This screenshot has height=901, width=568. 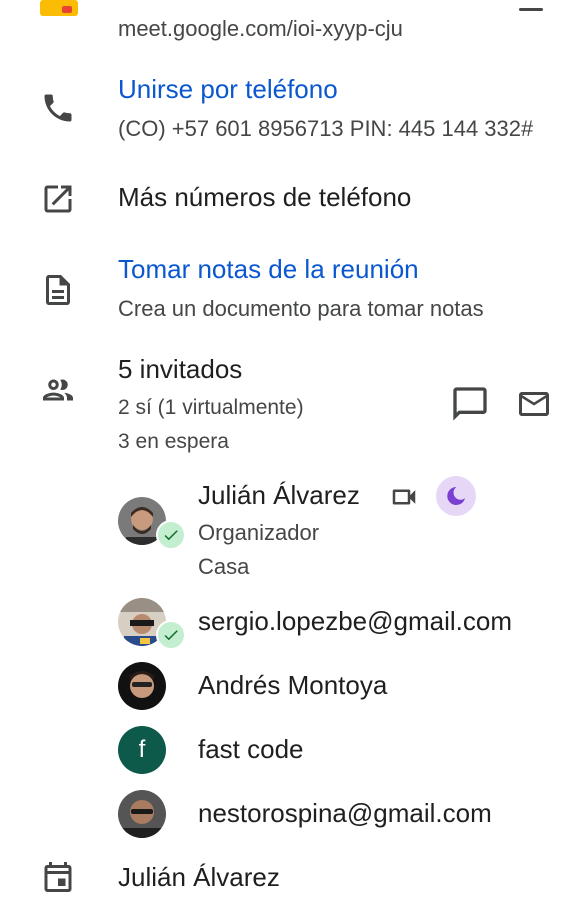 I want to click on video-camera-icon, so click(x=404, y=499).